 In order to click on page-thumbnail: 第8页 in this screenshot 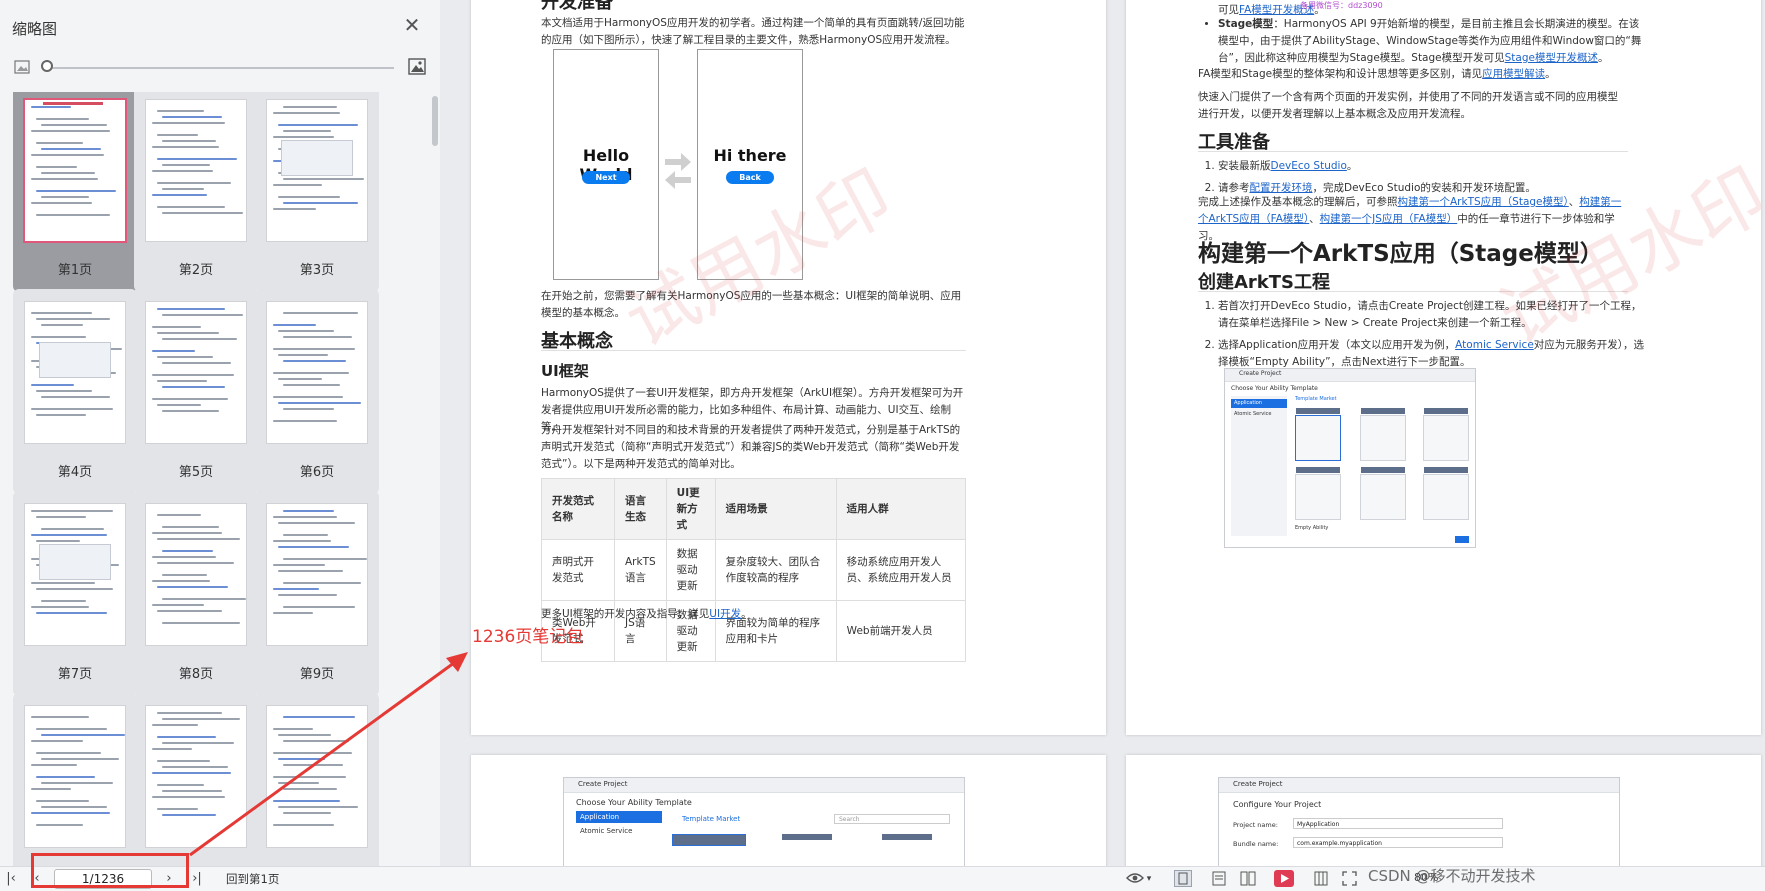, I will do `click(196, 593)`.